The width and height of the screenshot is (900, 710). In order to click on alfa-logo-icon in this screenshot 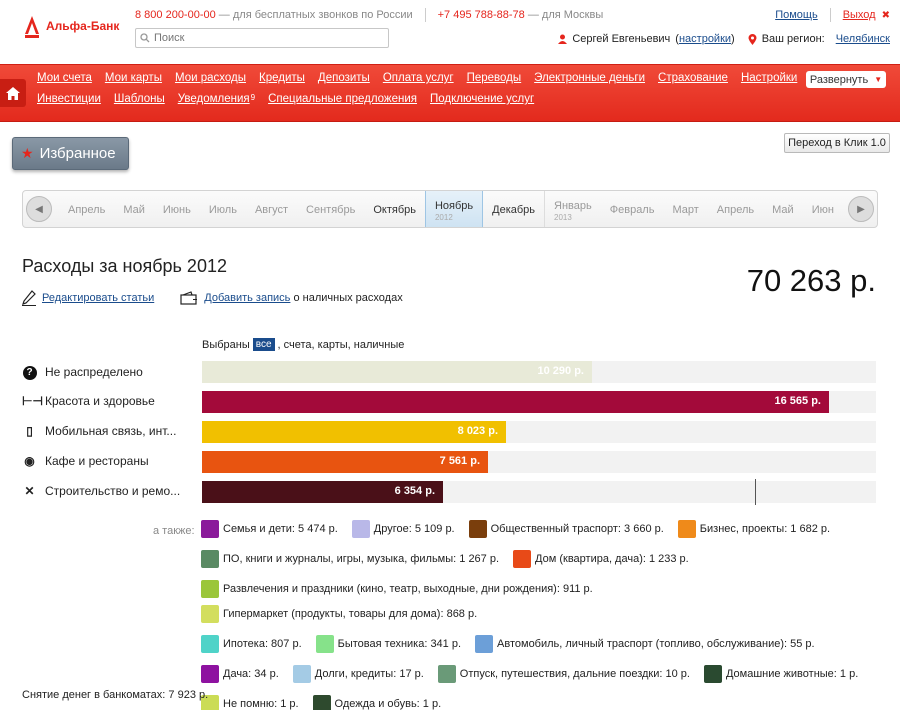, I will do `click(32, 27)`.